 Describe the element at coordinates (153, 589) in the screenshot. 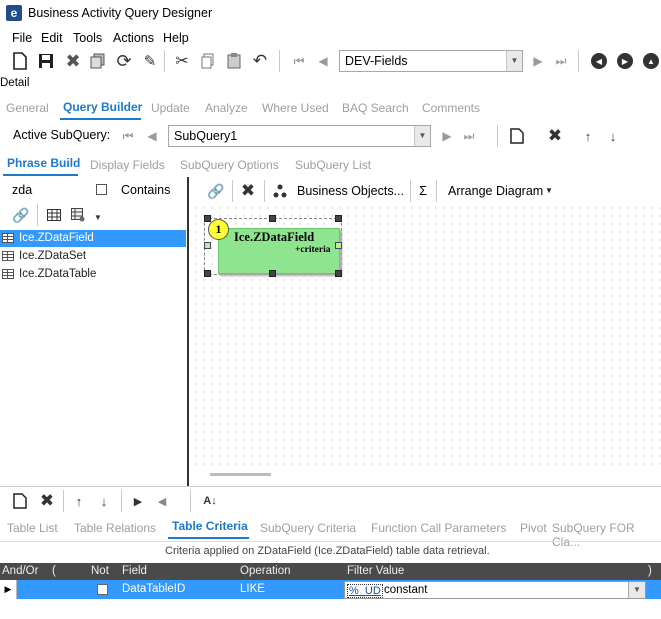

I see `criteria-field-cell: DataTableID` at that location.